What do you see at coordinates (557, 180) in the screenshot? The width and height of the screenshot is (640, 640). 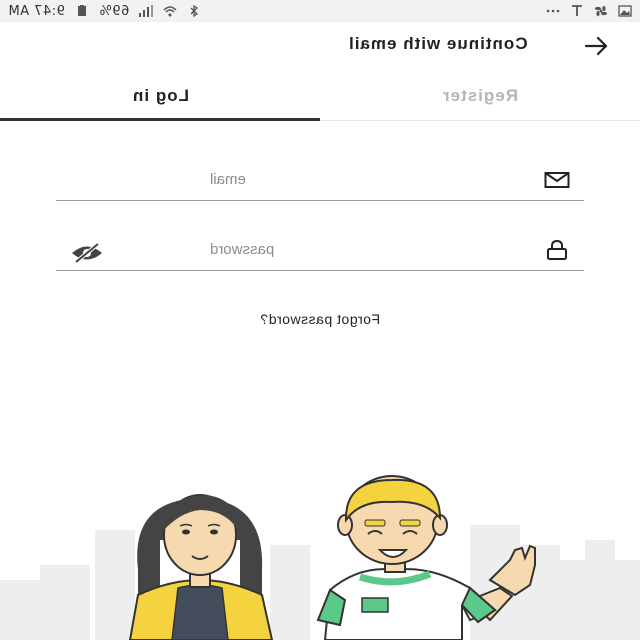 I see `envelope-icon` at bounding box center [557, 180].